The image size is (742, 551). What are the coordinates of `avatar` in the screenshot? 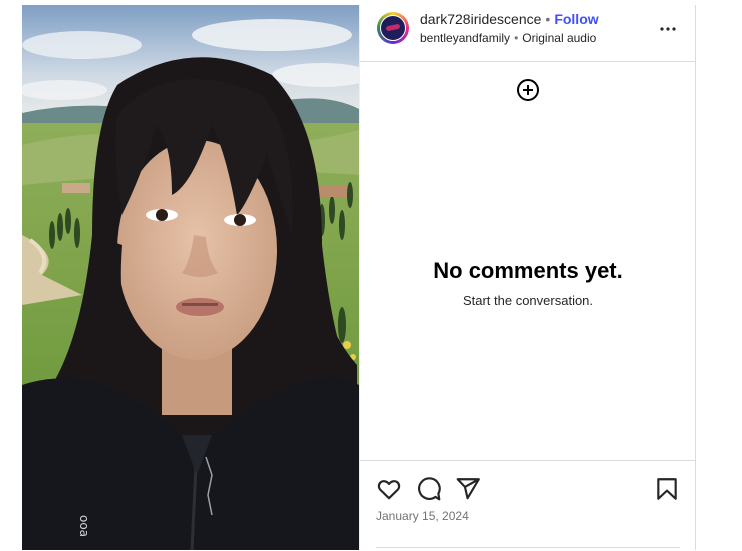 It's located at (393, 28).